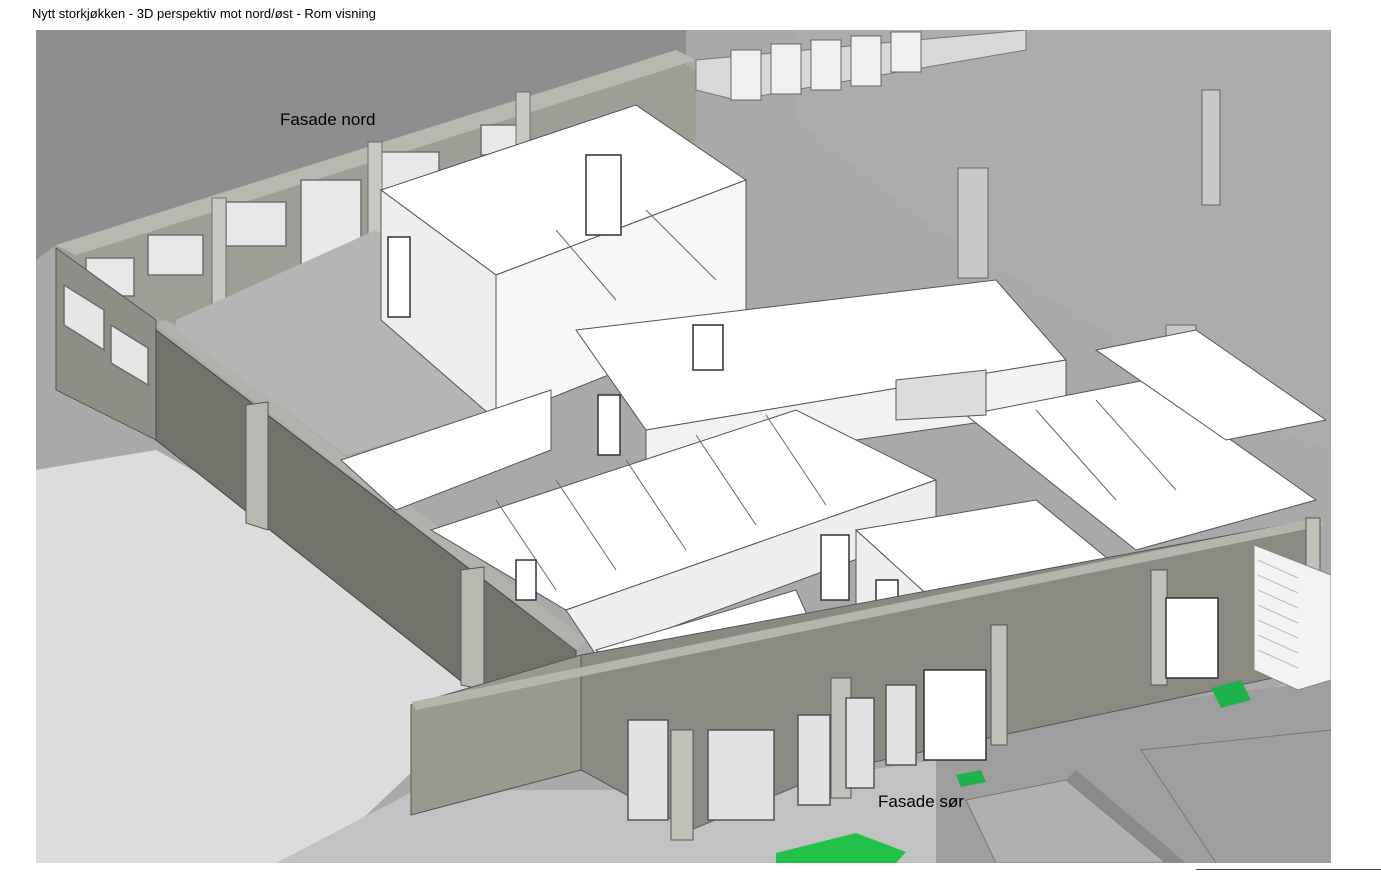  I want to click on label-fasade-sor: Fasade sør, so click(921, 801).